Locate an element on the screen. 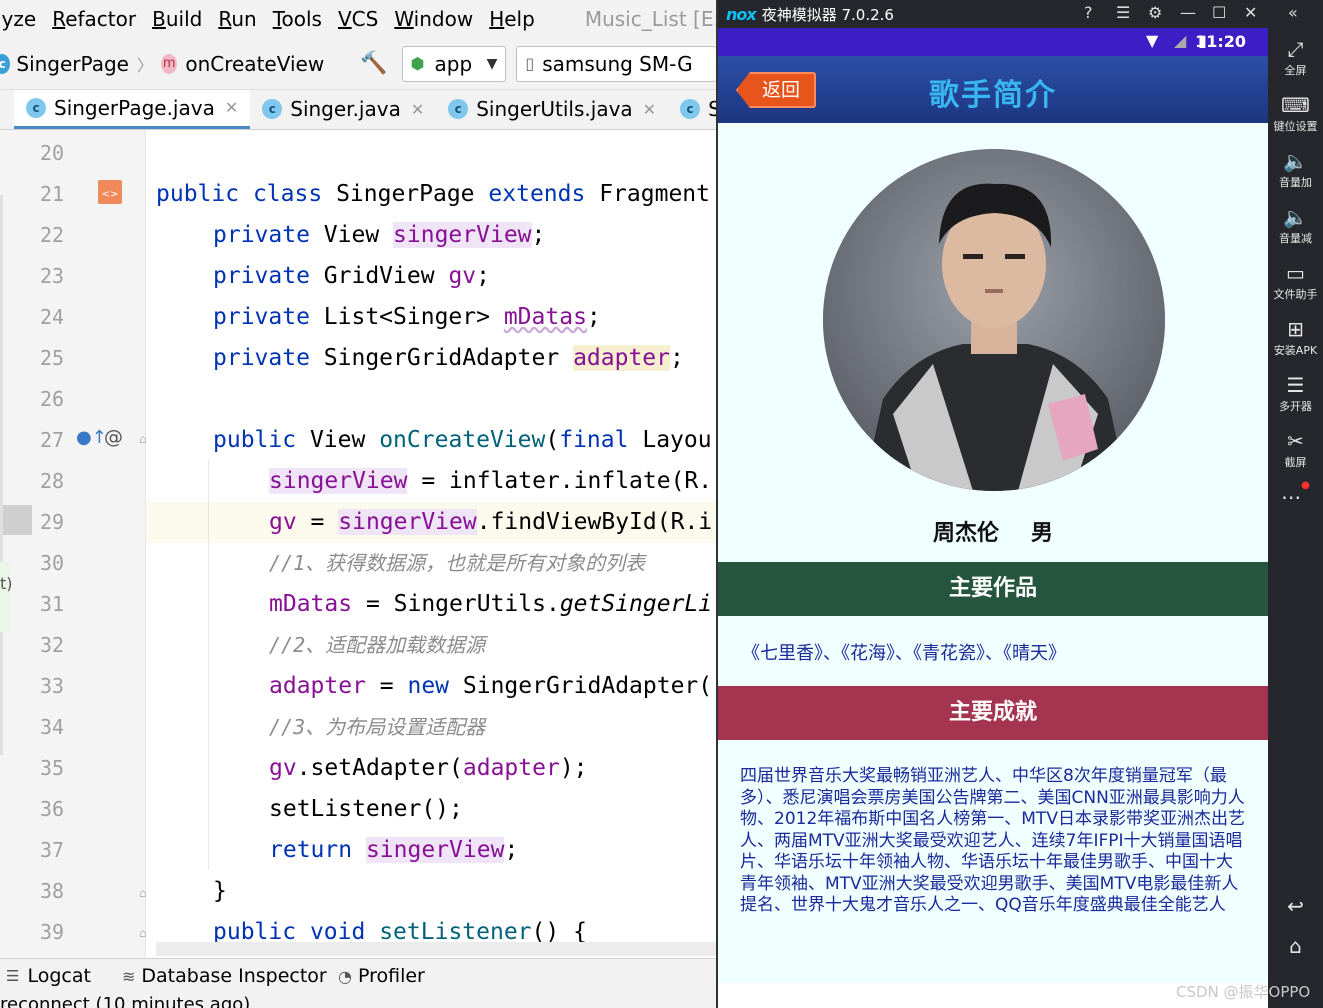 The width and height of the screenshot is (1323, 1008). horizontal-scrollbar is located at coordinates (436, 949).